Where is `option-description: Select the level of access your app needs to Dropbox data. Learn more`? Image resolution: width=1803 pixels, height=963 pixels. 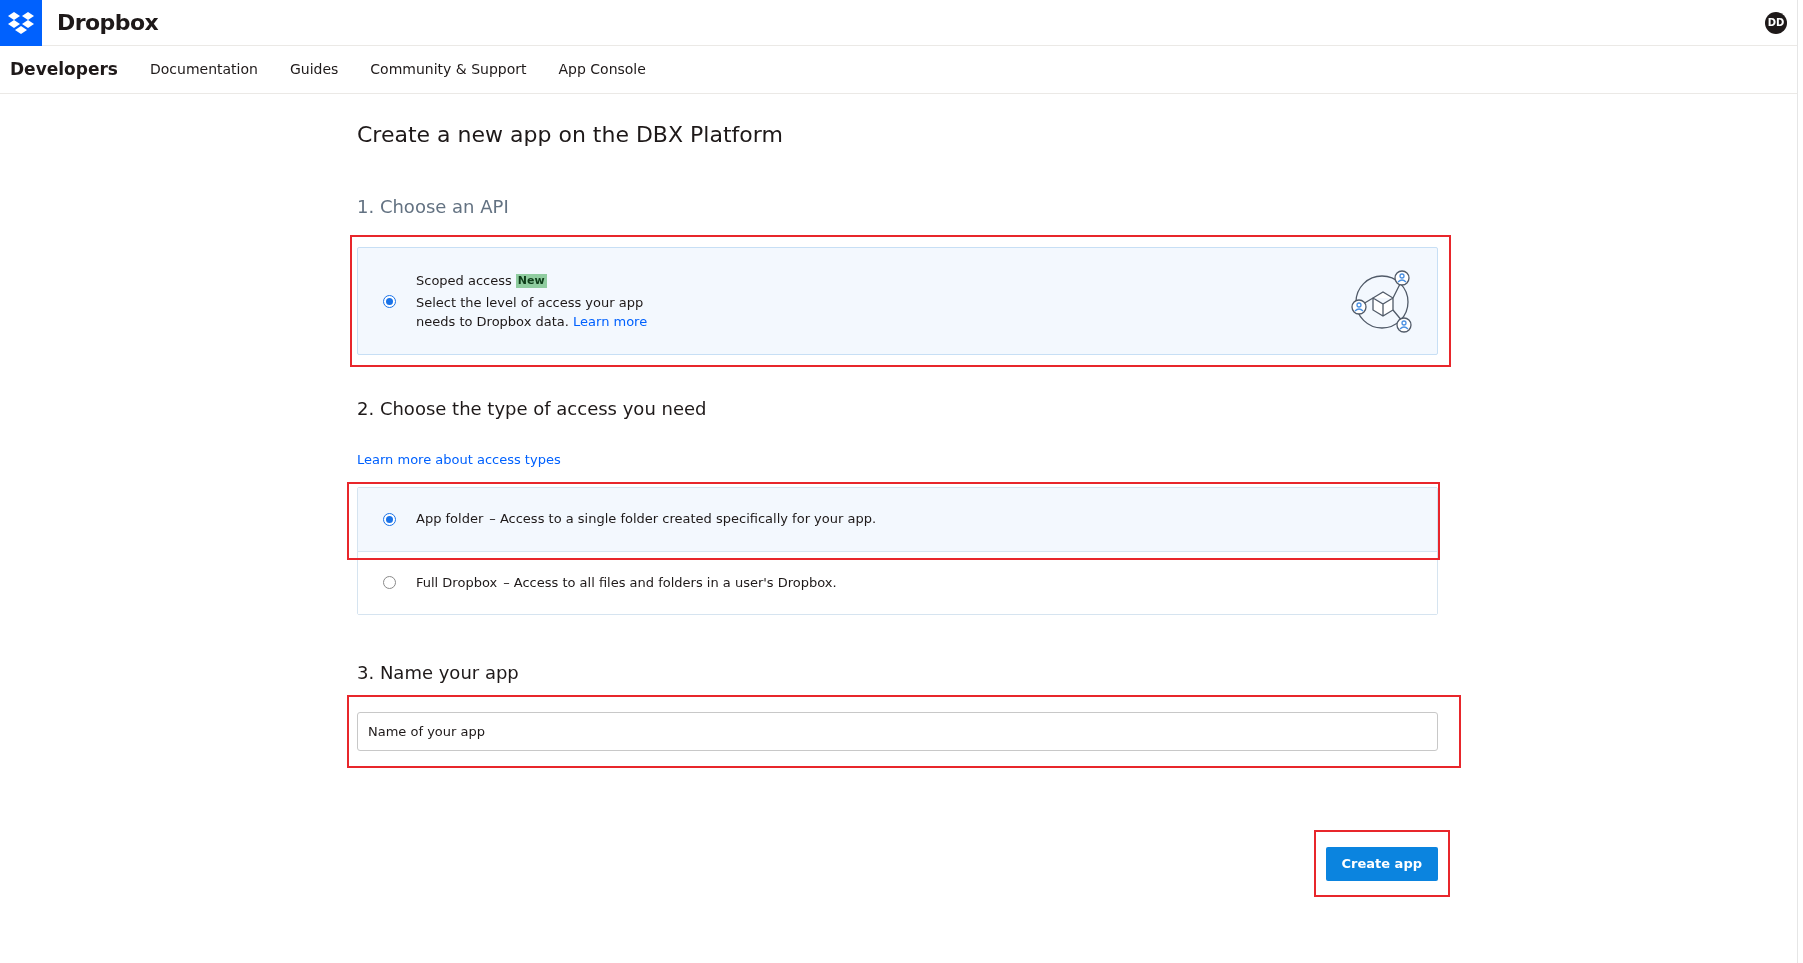 option-description: Select the level of access your app needs to Dropbox data. Learn more is located at coordinates (532, 312).